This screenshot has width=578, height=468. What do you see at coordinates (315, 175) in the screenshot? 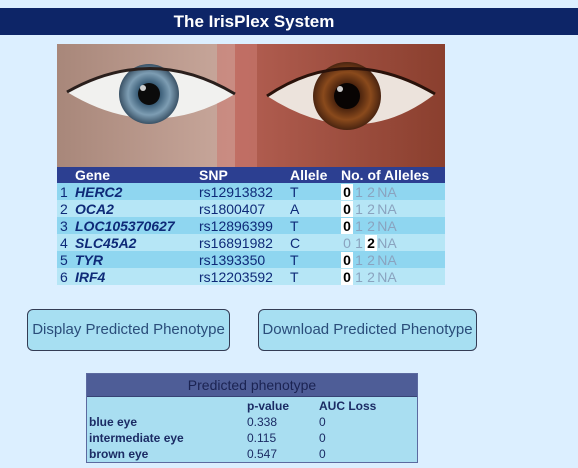
I see `header-allele: Allele` at bounding box center [315, 175].